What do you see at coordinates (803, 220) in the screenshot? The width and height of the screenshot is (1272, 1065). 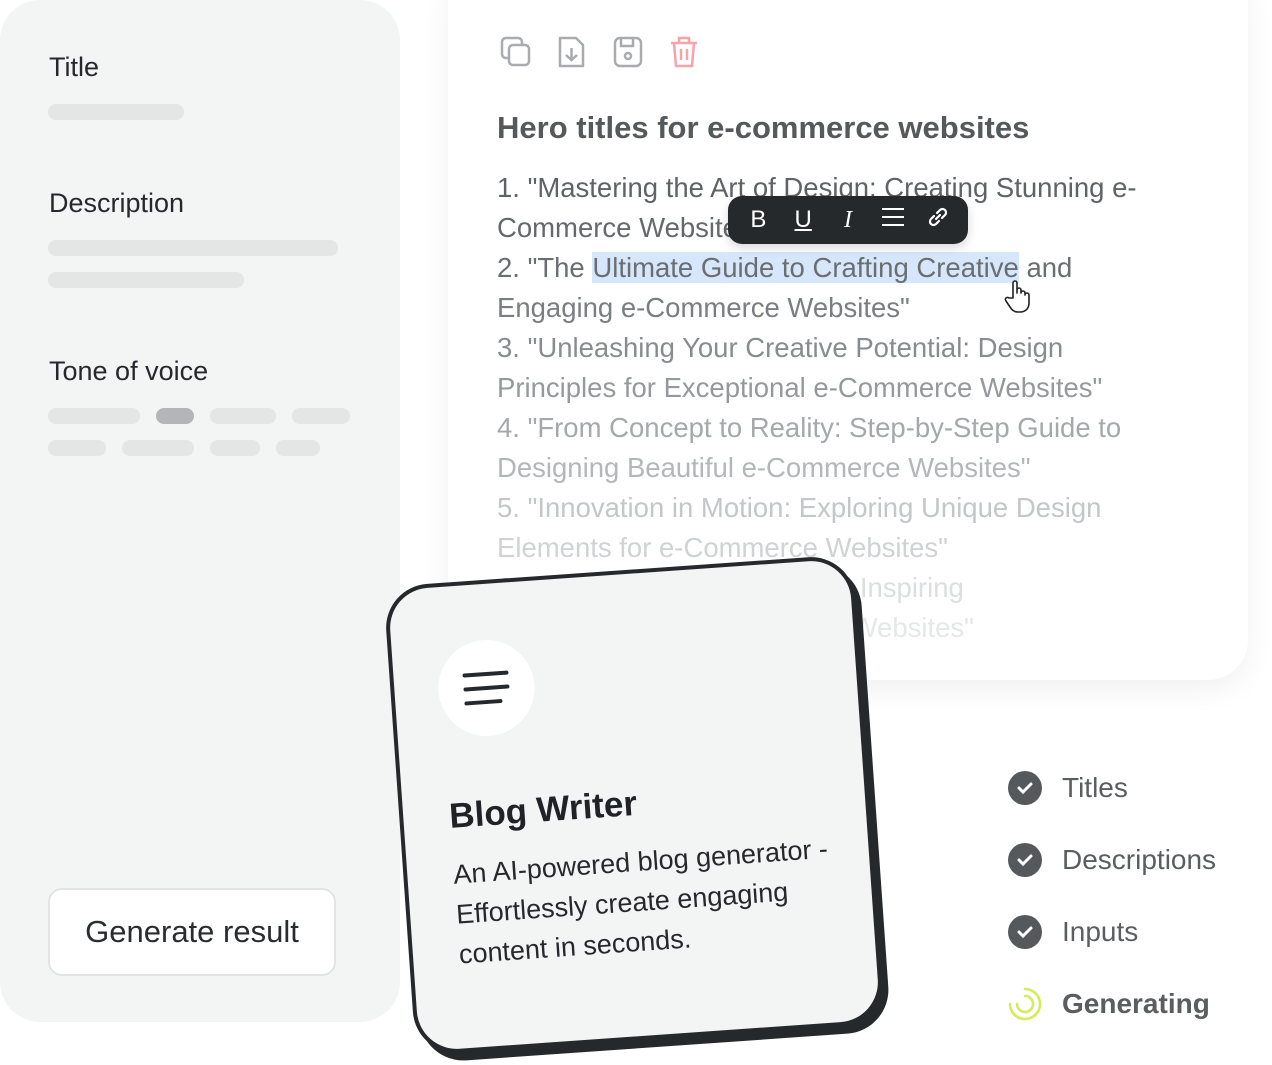 I see `underline-button: U` at bounding box center [803, 220].